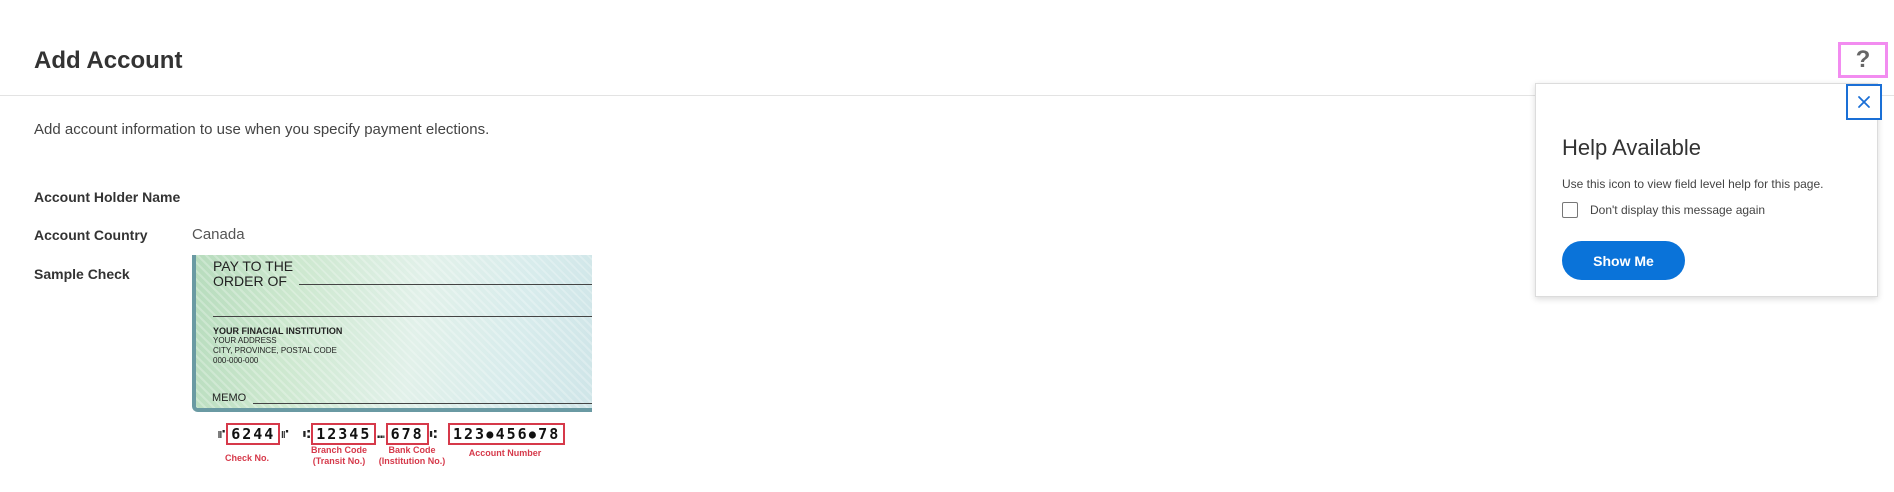 Image resolution: width=1894 pixels, height=492 pixels. Describe the element at coordinates (1570, 210) in the screenshot. I see `dont-display-again-checkbox` at that location.